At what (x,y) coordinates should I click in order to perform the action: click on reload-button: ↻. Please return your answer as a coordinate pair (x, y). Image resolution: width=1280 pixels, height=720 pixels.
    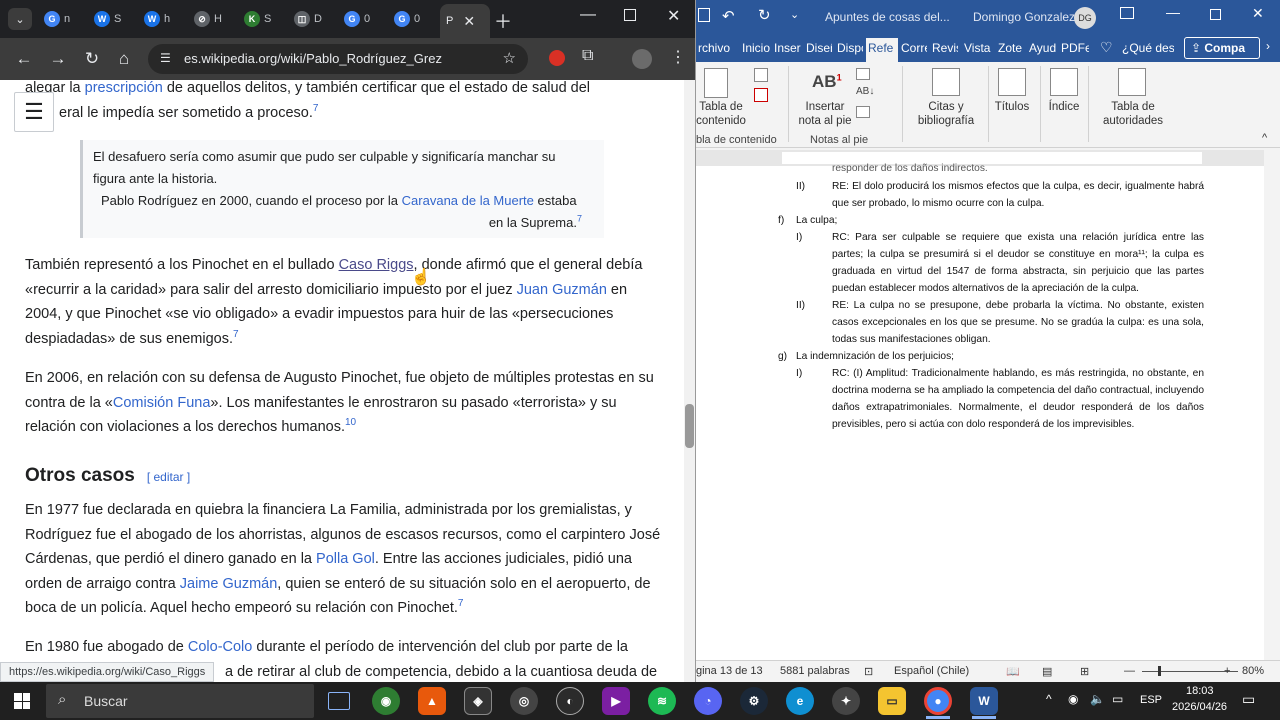
    Looking at the image, I should click on (92, 59).